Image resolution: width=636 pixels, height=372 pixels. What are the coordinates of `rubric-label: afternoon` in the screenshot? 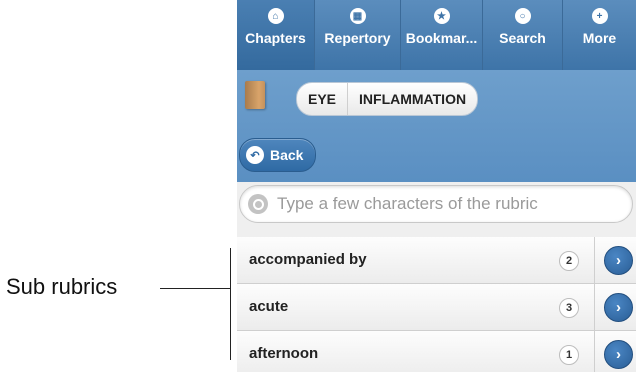 It's located at (284, 353).